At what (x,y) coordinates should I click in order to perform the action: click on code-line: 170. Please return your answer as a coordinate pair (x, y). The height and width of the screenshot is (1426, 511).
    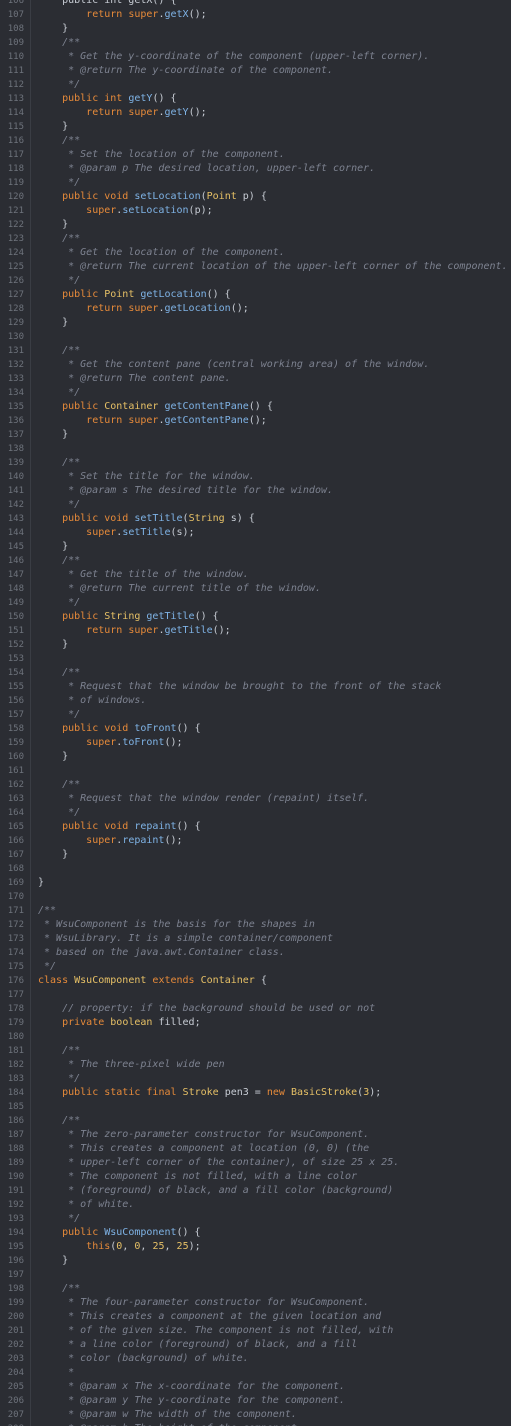
    Looking at the image, I should click on (255, 897).